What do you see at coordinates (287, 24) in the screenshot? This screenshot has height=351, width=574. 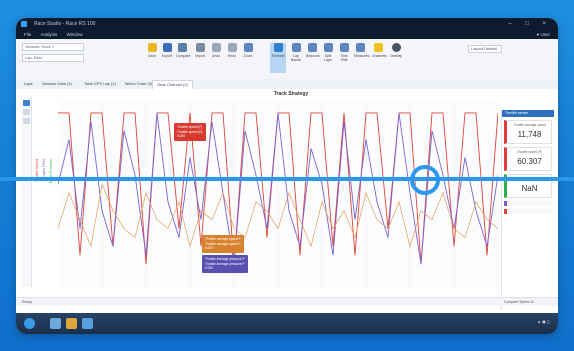 I see `title-bar: Race Studio - Race RS 100 – □ ×` at bounding box center [287, 24].